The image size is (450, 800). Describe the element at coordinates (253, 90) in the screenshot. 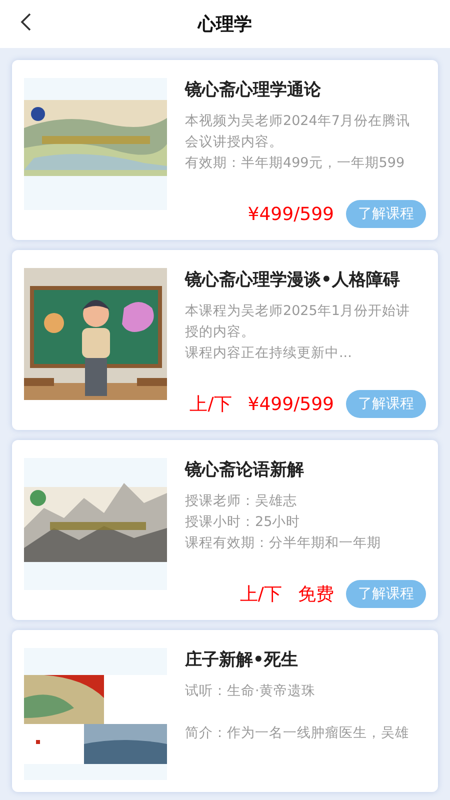

I see `course-title: 镜心斋心理学通论` at that location.